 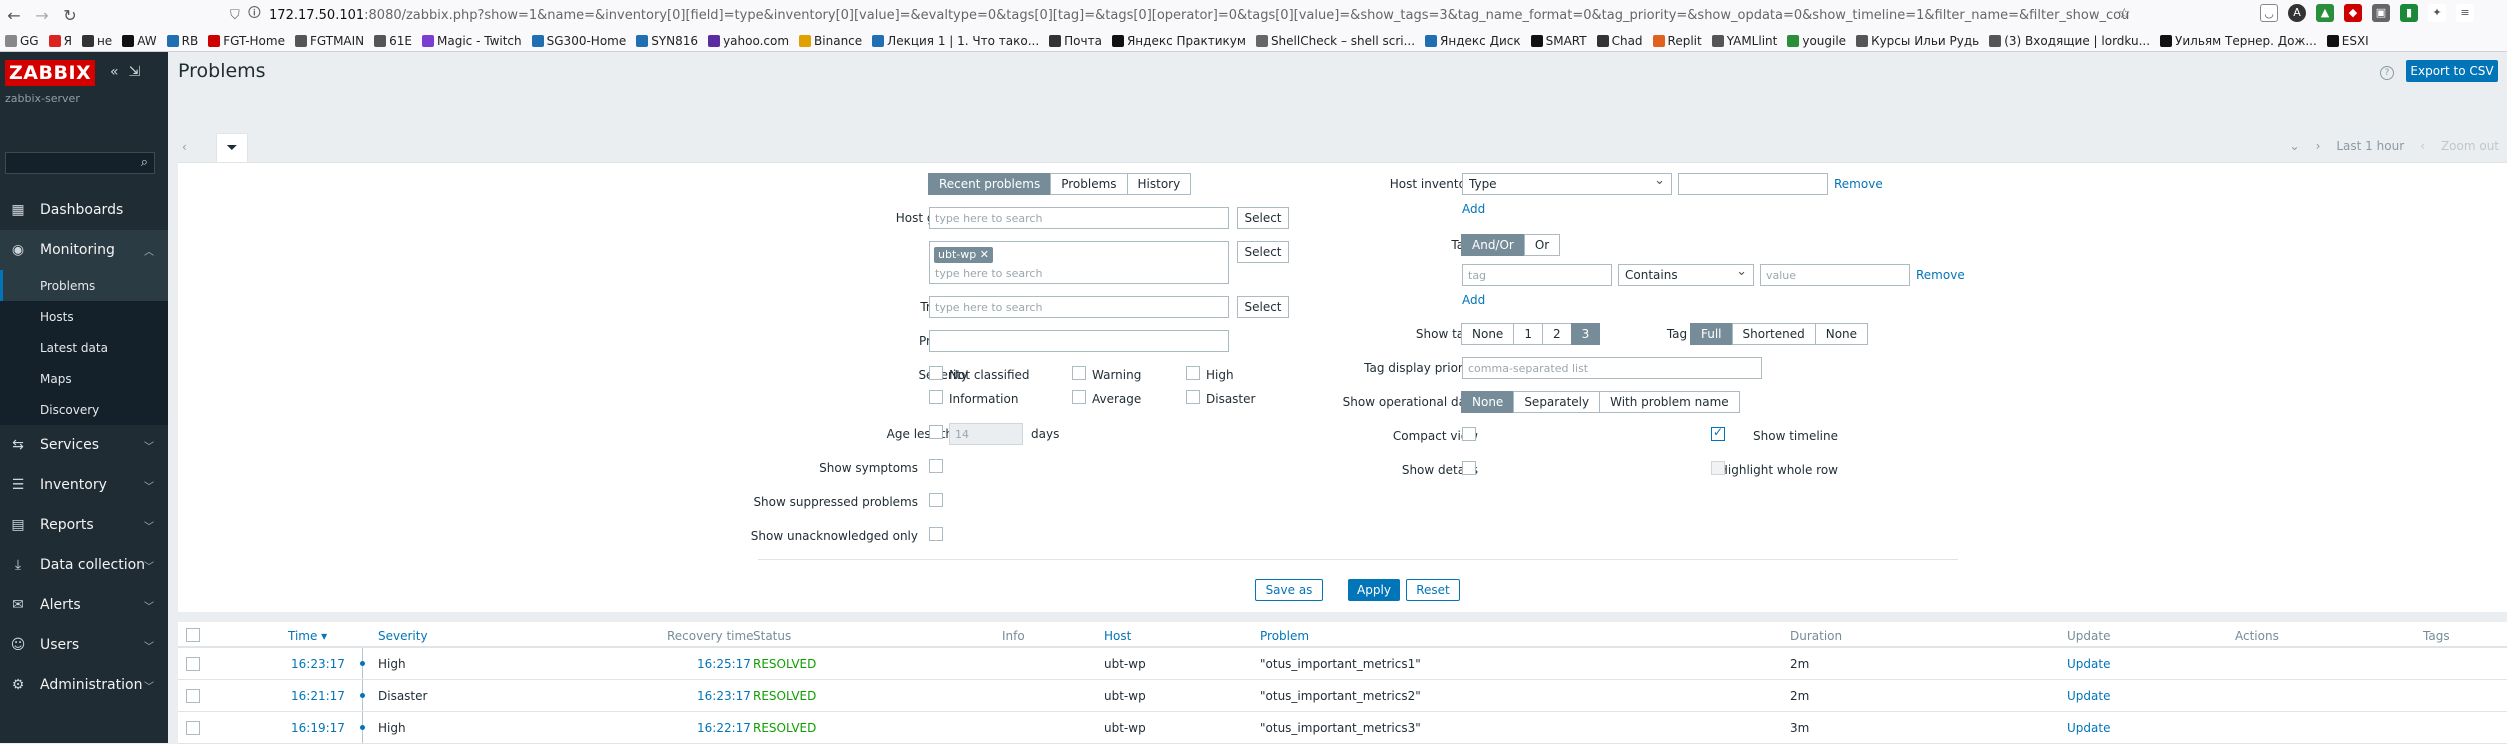 What do you see at coordinates (1841, 334) in the screenshot?
I see `tag-name-none: None` at bounding box center [1841, 334].